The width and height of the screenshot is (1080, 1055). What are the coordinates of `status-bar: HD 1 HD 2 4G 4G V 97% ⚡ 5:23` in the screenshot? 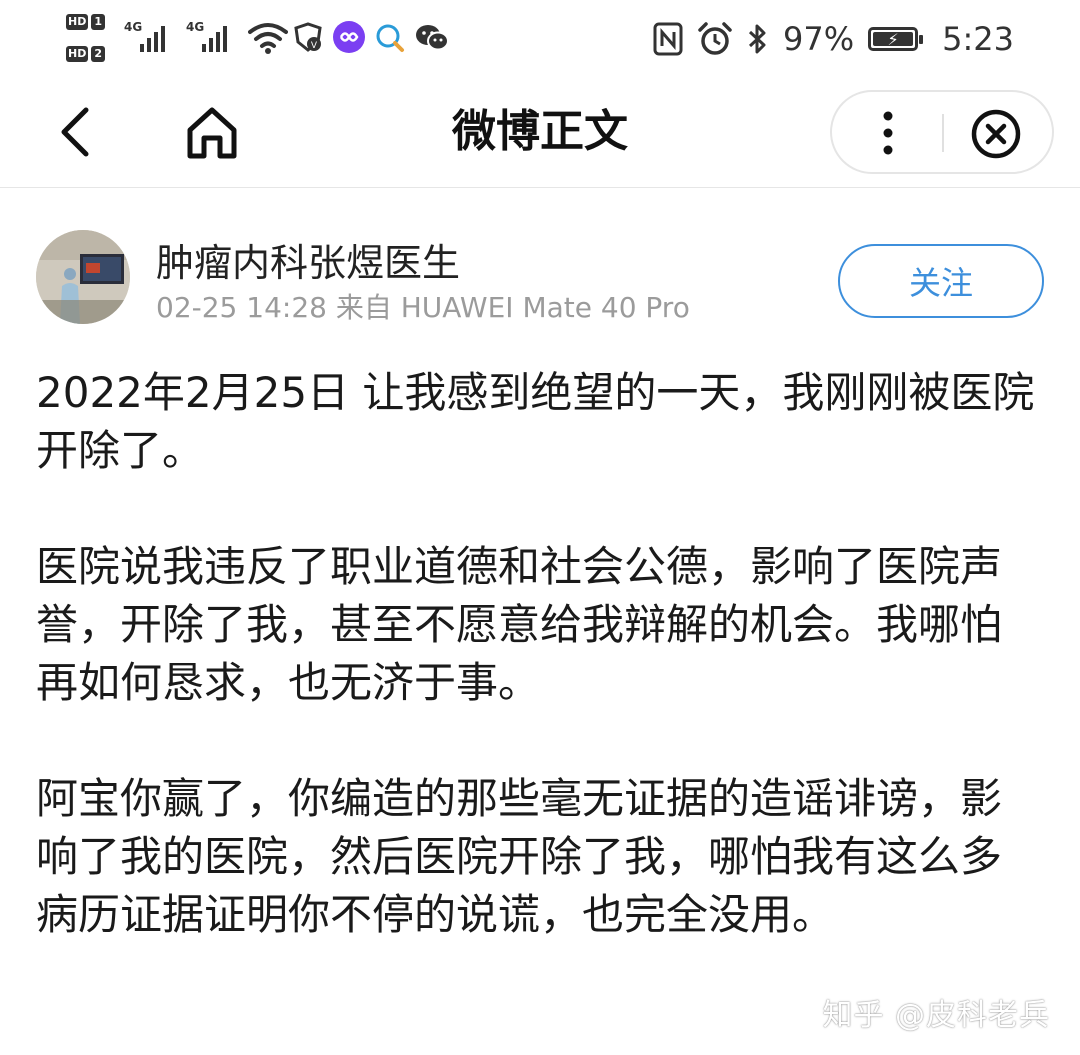 It's located at (540, 40).